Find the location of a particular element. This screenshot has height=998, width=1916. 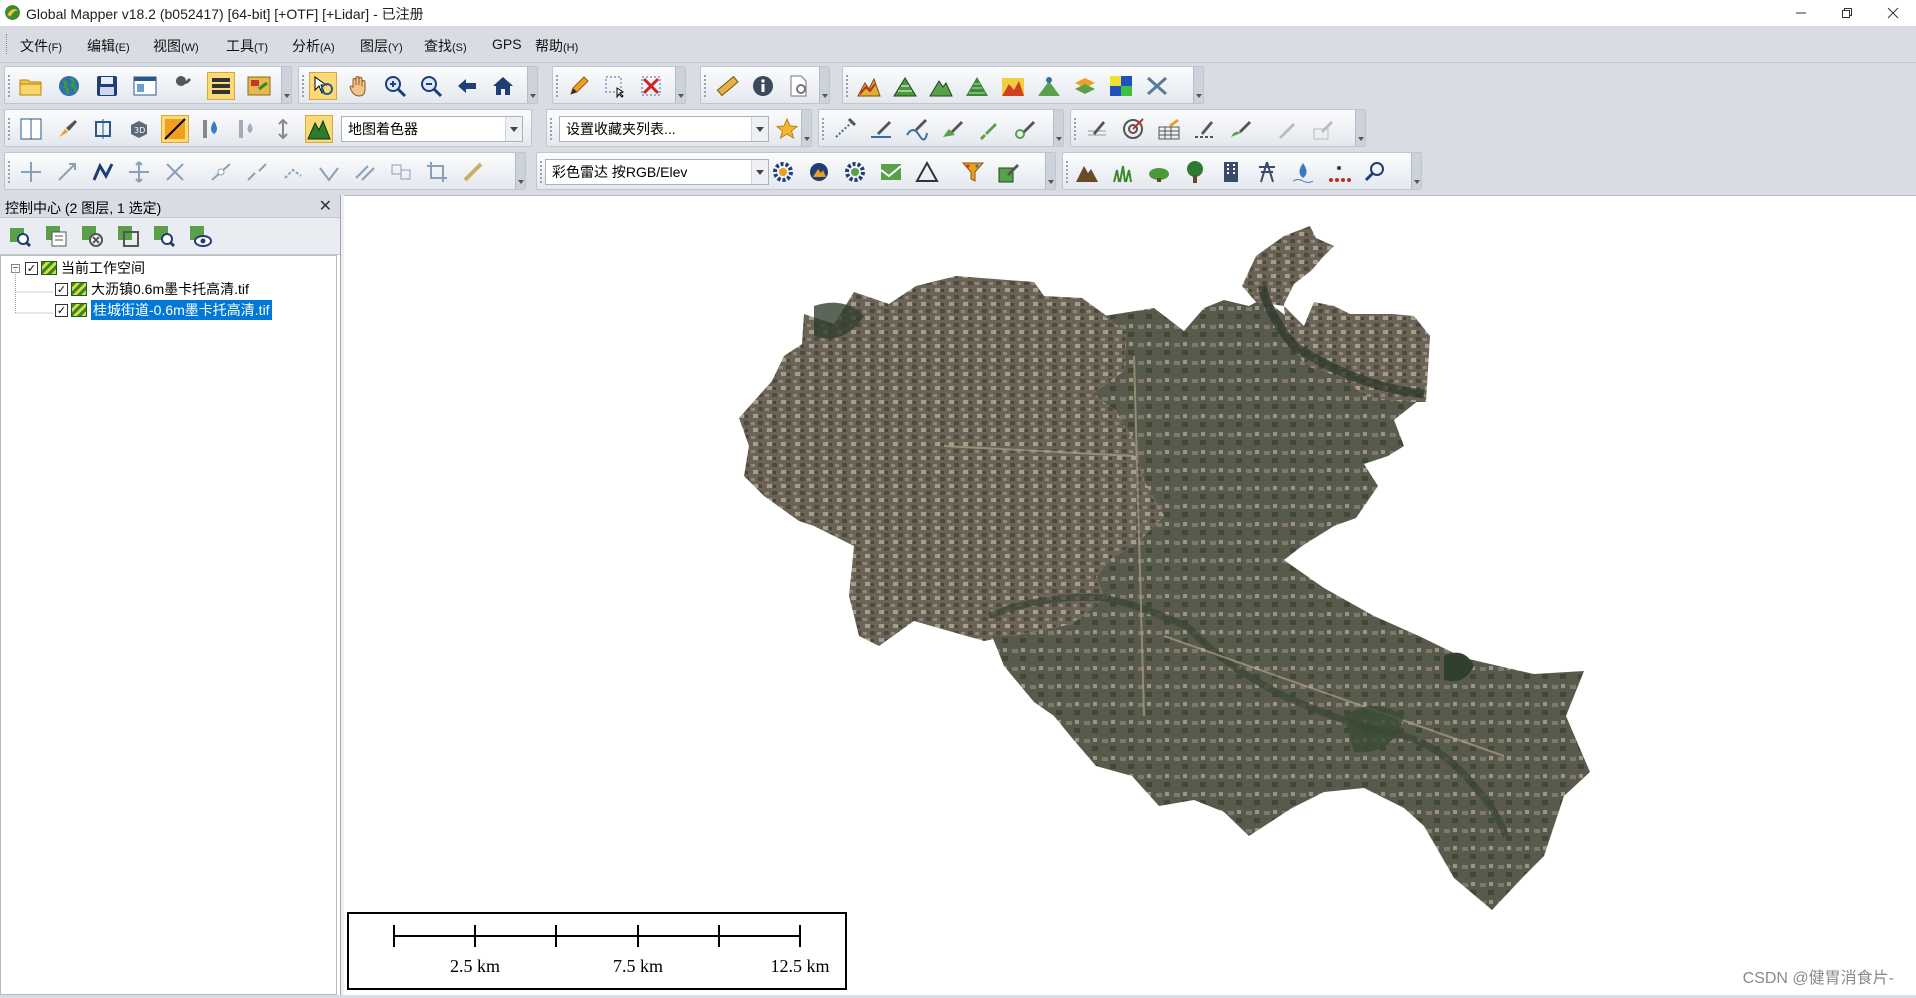

disable-tool-button is located at coordinates (1157, 86).